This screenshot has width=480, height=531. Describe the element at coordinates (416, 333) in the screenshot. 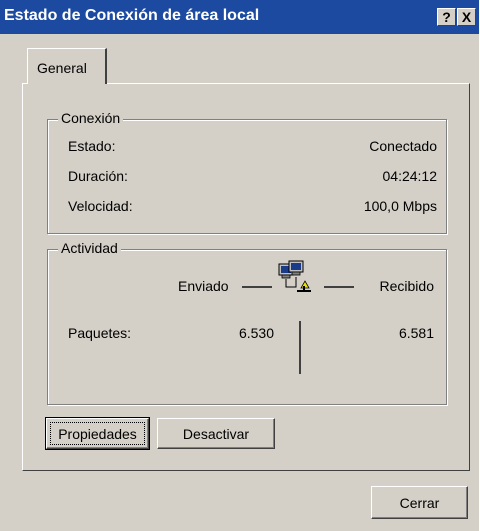

I see `packets-received-value: 6.581` at that location.